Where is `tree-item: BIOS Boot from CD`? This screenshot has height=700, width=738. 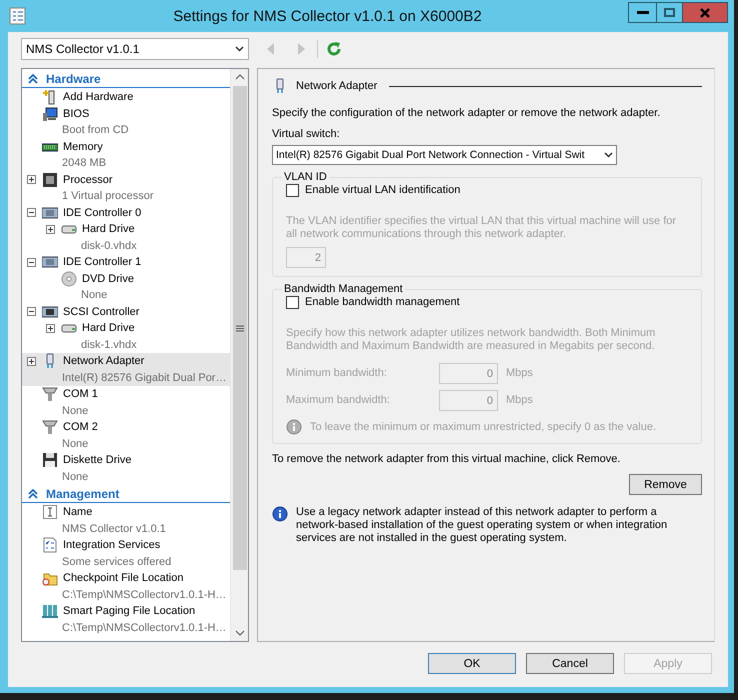
tree-item: BIOS Boot from CD is located at coordinates (126, 122).